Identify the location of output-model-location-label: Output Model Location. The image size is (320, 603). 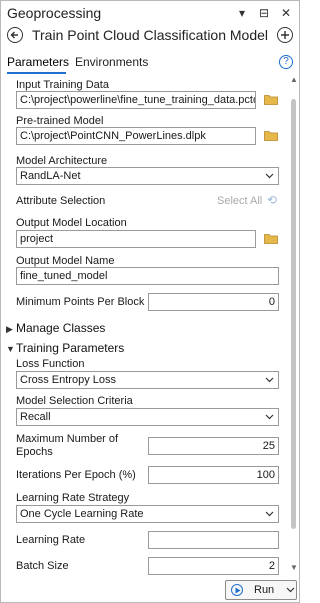
(71, 223).